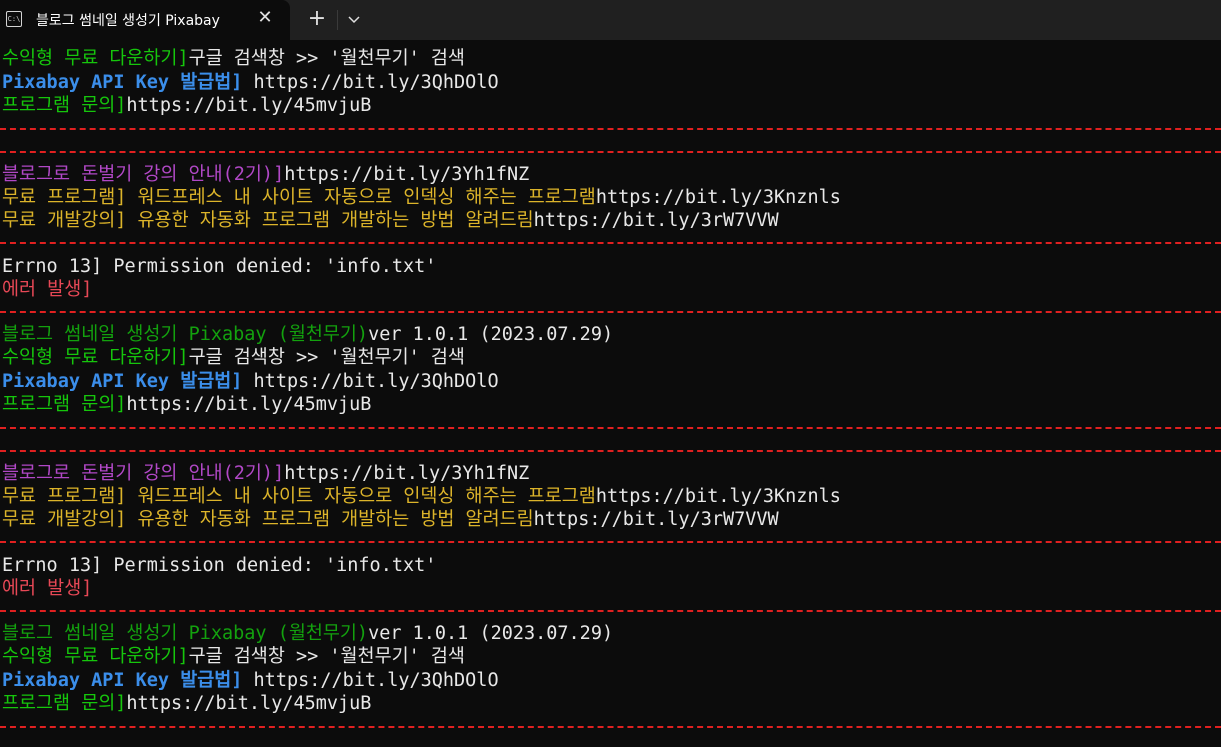 The image size is (1221, 747). What do you see at coordinates (317, 20) in the screenshot?
I see `plus-icon: +` at bounding box center [317, 20].